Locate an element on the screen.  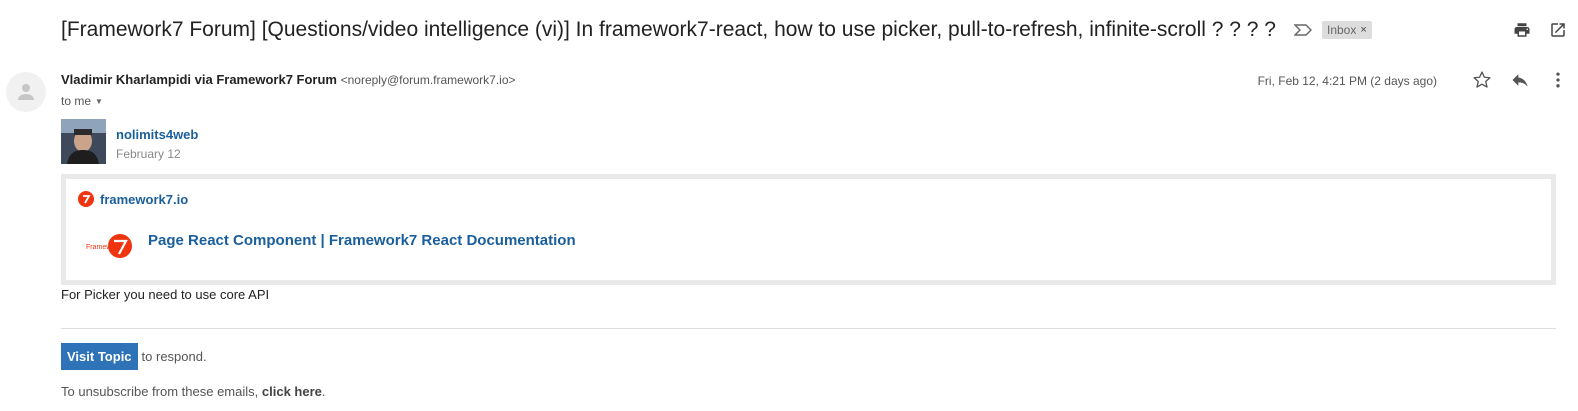
sender-email: <noreply@forum.framework7.io> is located at coordinates (428, 80).